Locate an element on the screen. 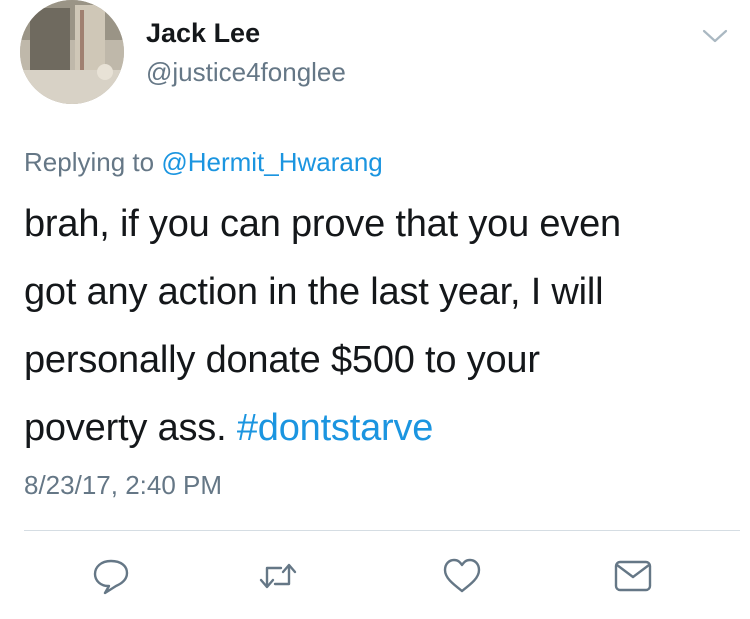 The image size is (750, 619). hashtag-link: #dontstarve is located at coordinates (335, 428).